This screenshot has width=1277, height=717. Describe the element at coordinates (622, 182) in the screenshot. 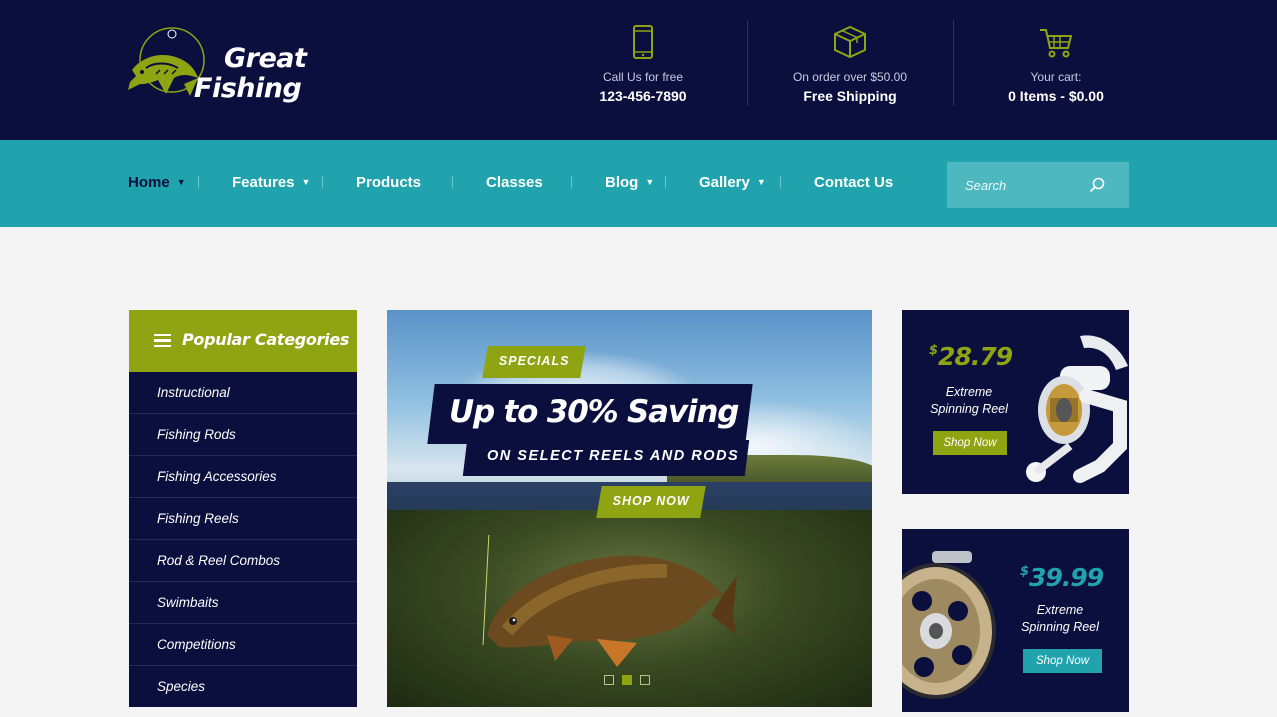

I see `nav-label: Blog` at that location.